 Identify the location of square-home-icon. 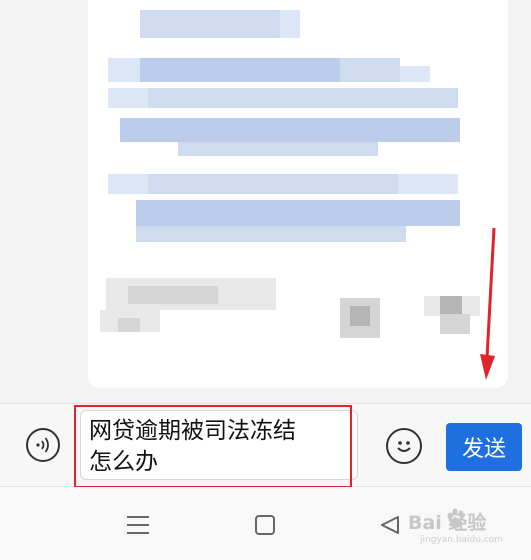
(265, 525).